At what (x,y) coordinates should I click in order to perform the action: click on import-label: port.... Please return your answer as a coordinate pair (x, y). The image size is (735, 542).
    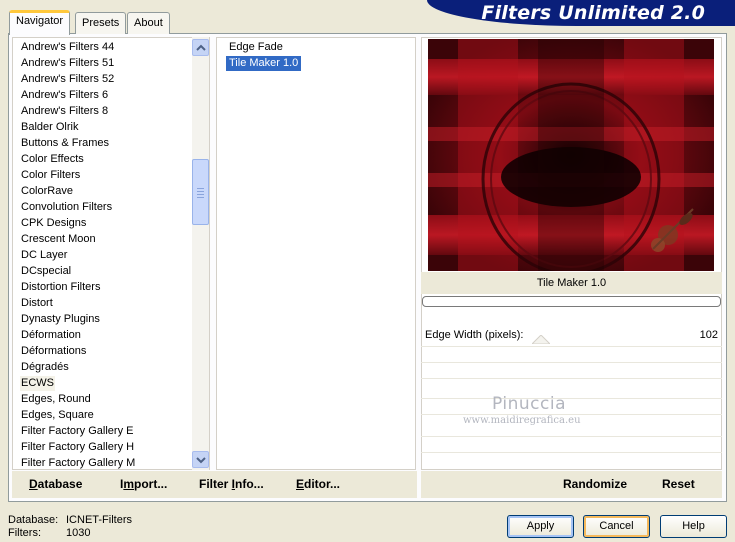
    Looking at the image, I should click on (151, 484).